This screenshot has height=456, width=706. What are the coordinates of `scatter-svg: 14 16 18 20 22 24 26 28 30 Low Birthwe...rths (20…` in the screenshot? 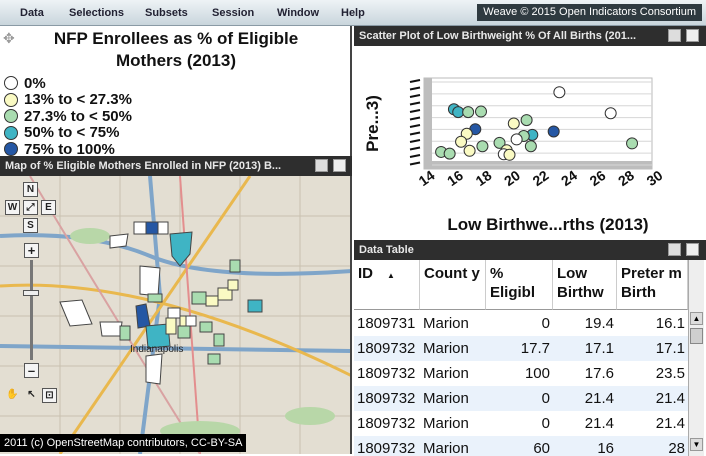 It's located at (514, 155).